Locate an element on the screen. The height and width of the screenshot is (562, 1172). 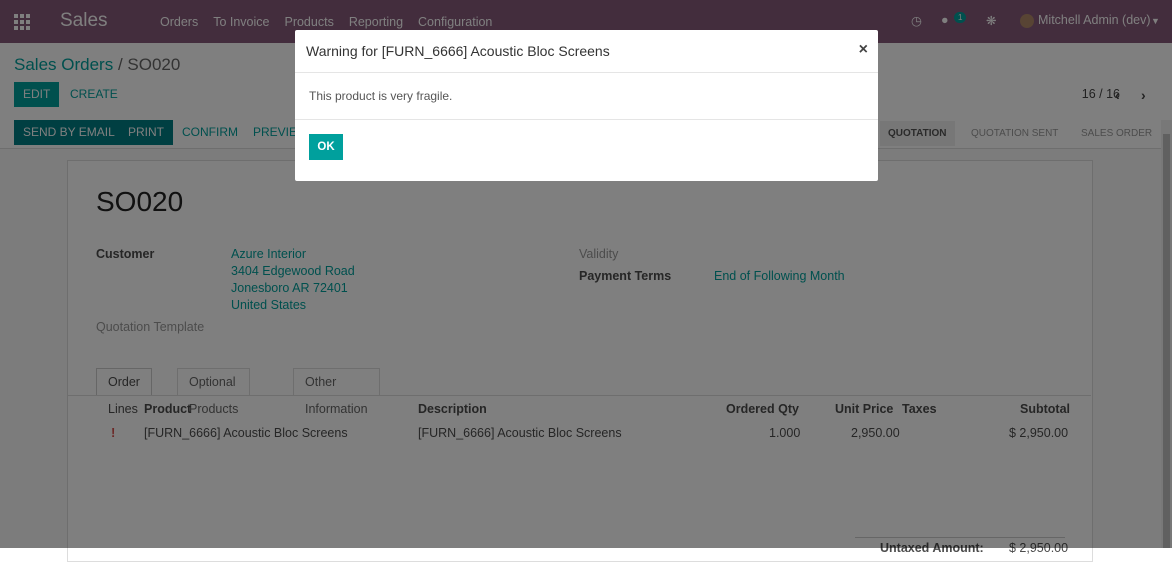
dialog-footer-divider is located at coordinates (586, 119).